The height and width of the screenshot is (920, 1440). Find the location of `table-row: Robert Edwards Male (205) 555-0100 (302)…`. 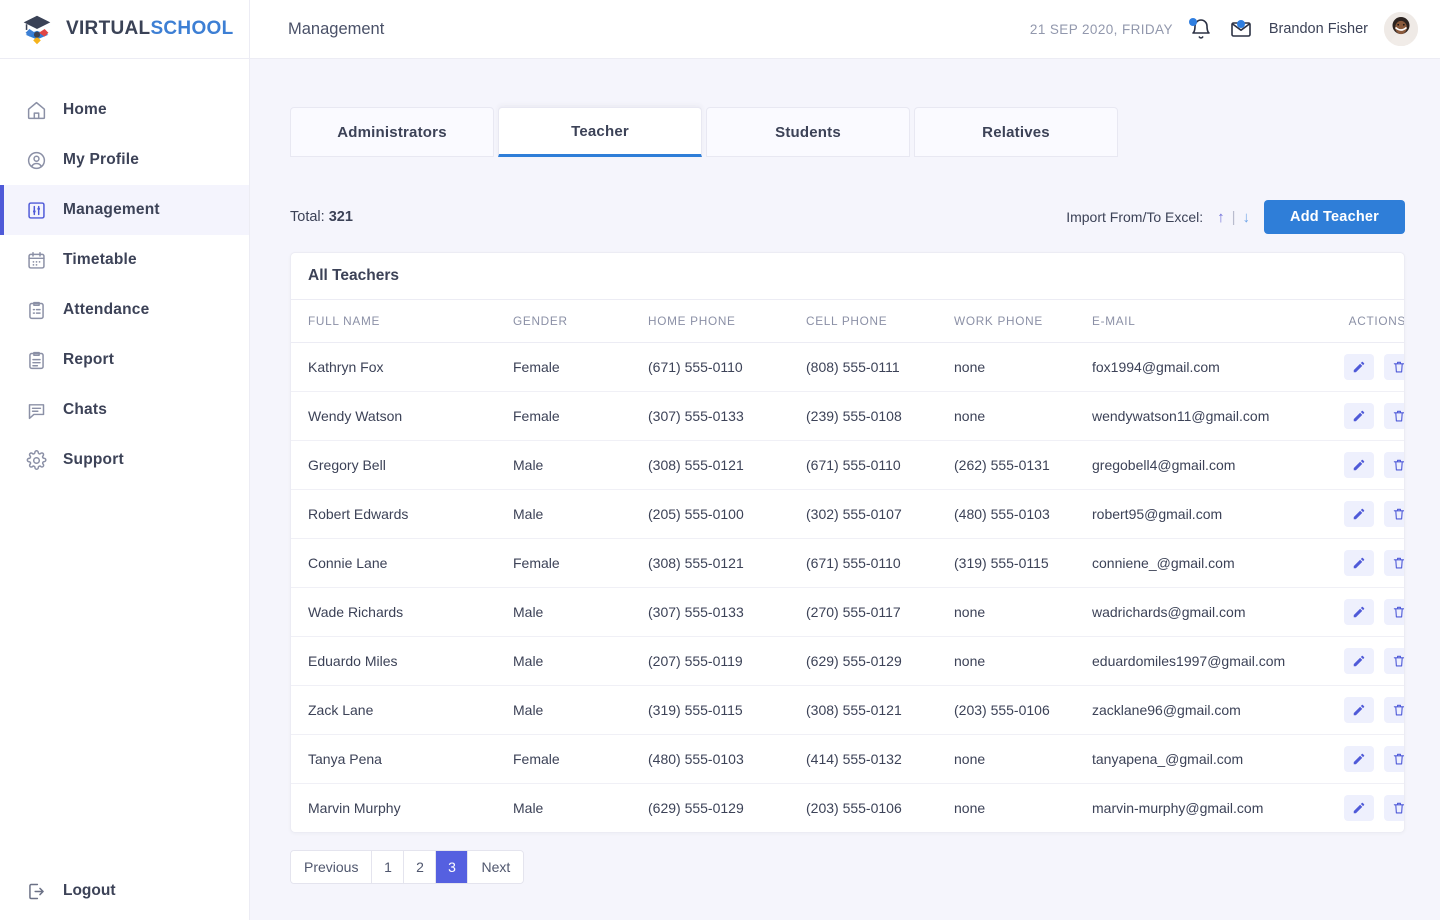

table-row: Robert Edwards Male (205) 555-0100 (302)… is located at coordinates (847, 514).